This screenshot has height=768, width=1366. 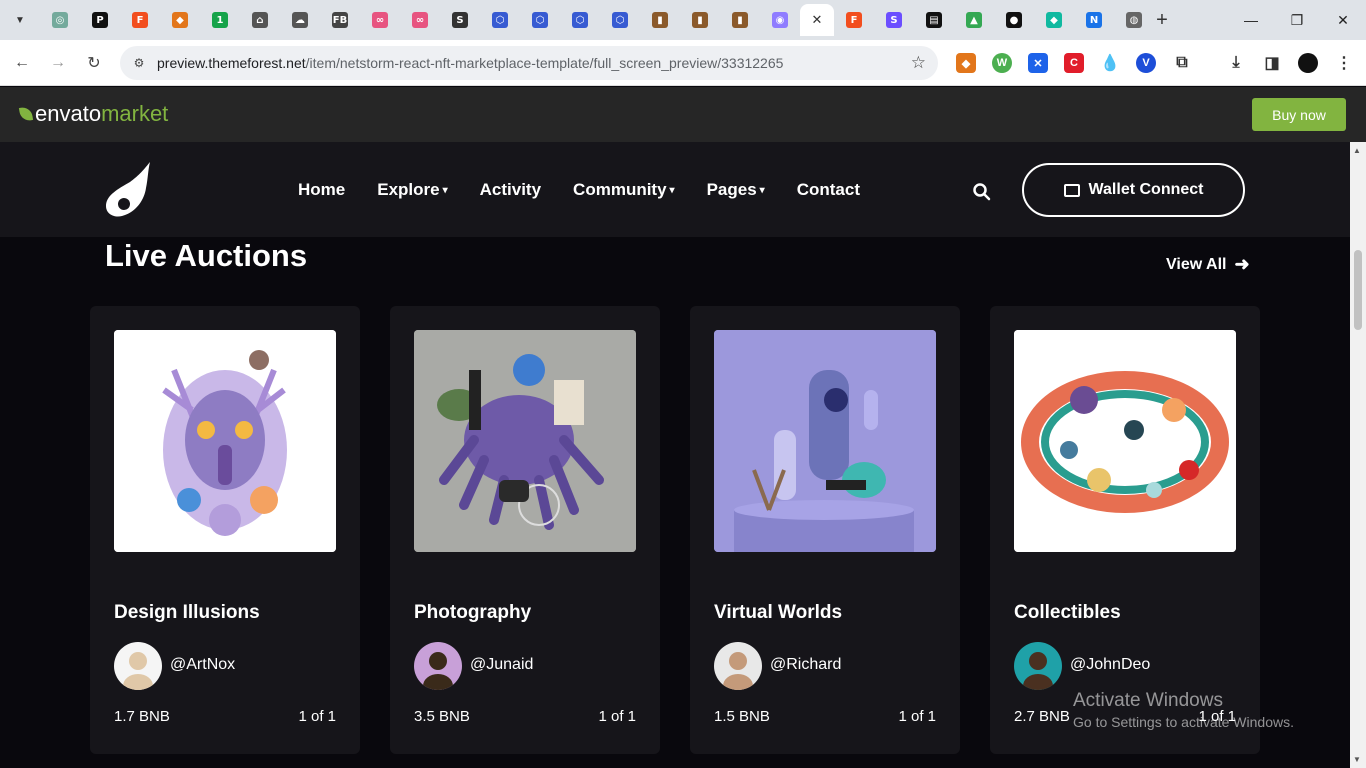 I want to click on auction-card: Photography @Junaid 3.5 BNB 1 of 1, so click(x=525, y=530).